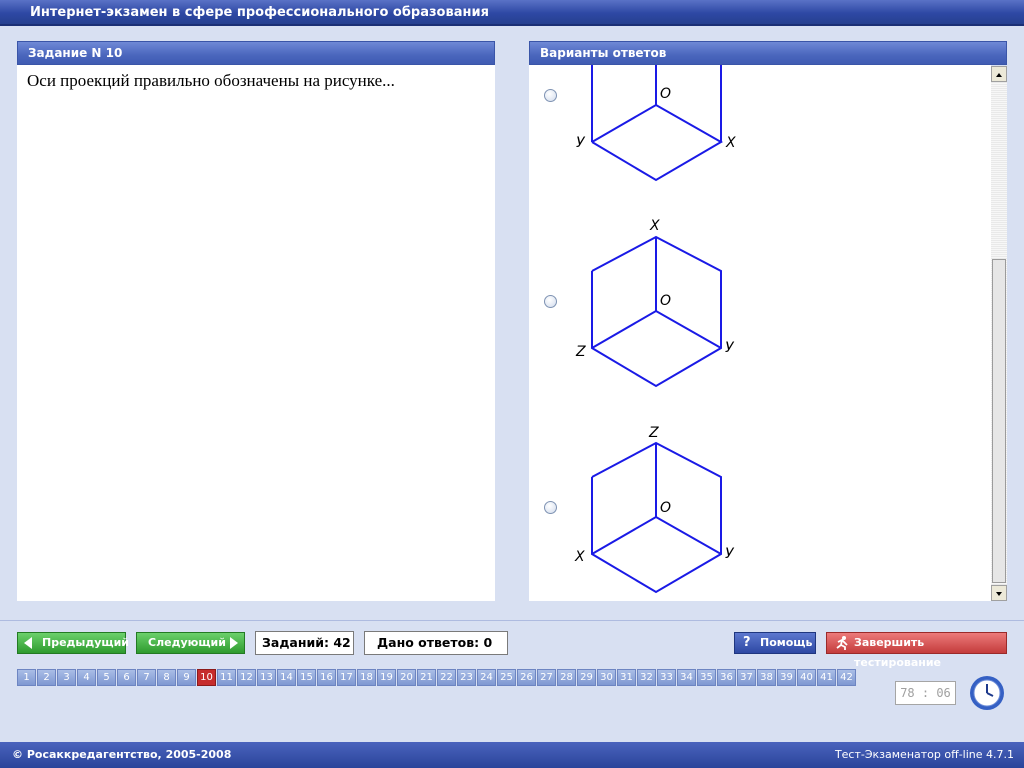 The height and width of the screenshot is (768, 1024). I want to click on arrow-right-icon, so click(234, 643).